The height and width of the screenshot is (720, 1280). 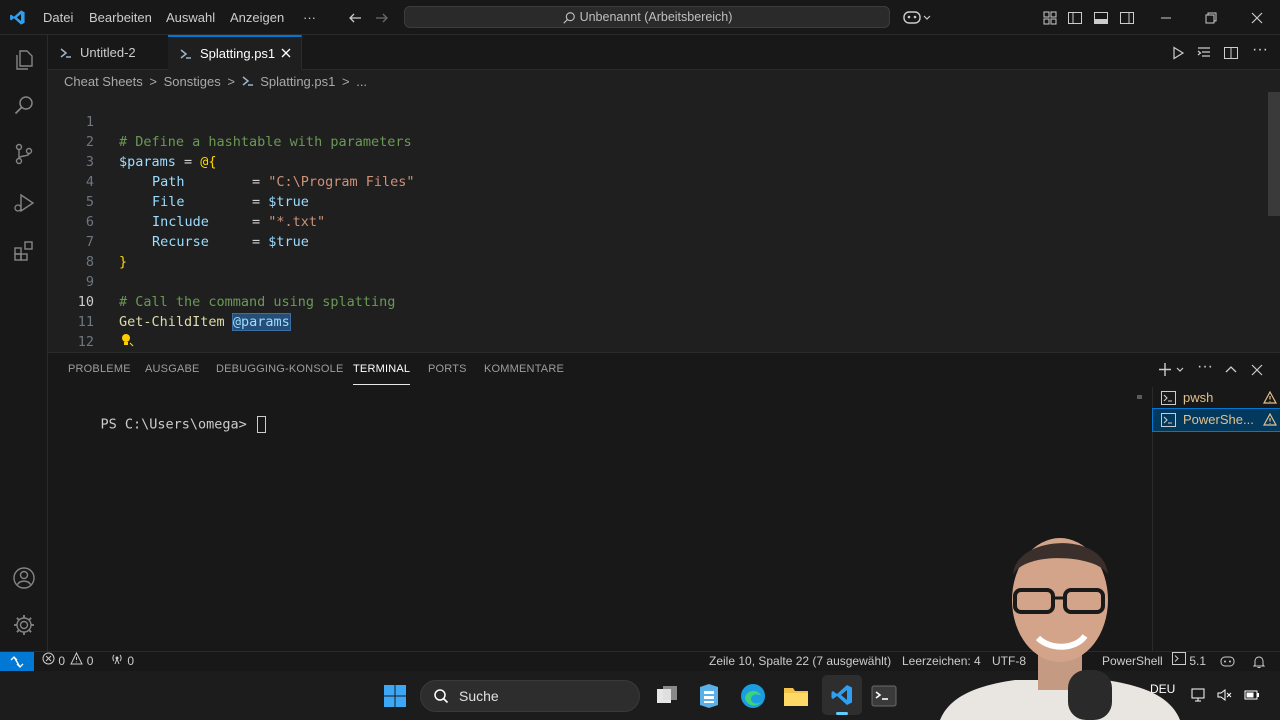 What do you see at coordinates (664, 251) in the screenshot?
I see `code-line: 8` at bounding box center [664, 251].